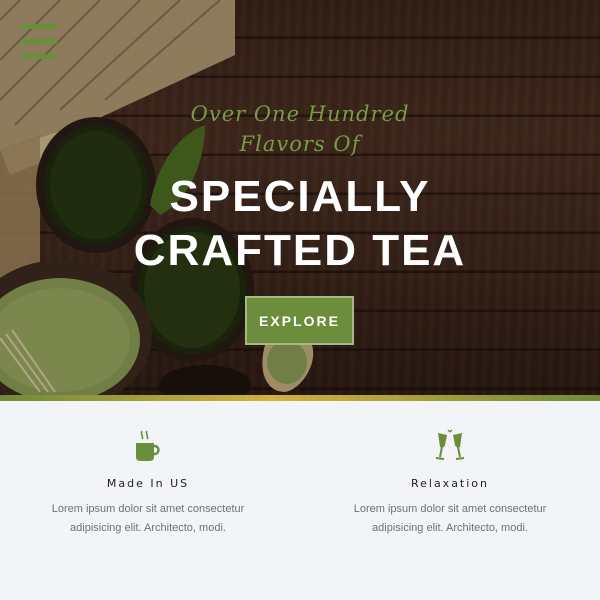 The height and width of the screenshot is (600, 600). Describe the element at coordinates (450, 444) in the screenshot. I see `champagne-glasses-icon` at that location.